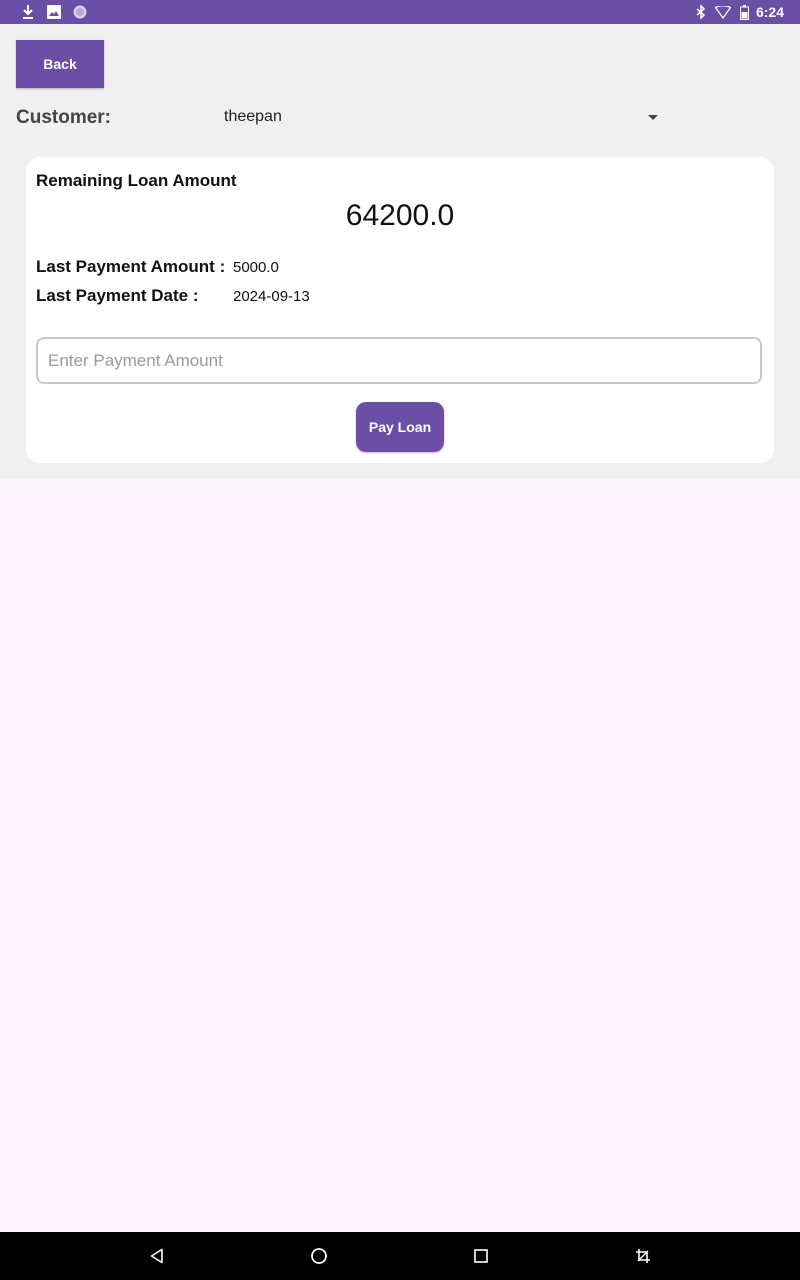 Image resolution: width=800 pixels, height=1280 pixels. Describe the element at coordinates (400, 12) in the screenshot. I see `status-bar: 6:24` at that location.